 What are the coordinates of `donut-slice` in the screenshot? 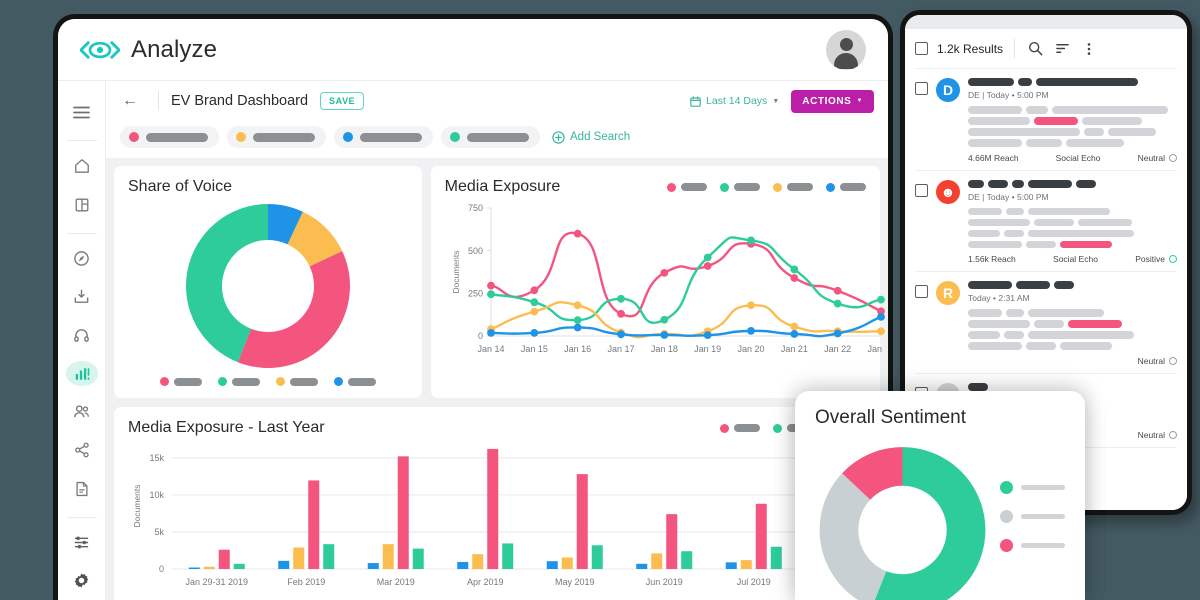 It's located at (293, 309).